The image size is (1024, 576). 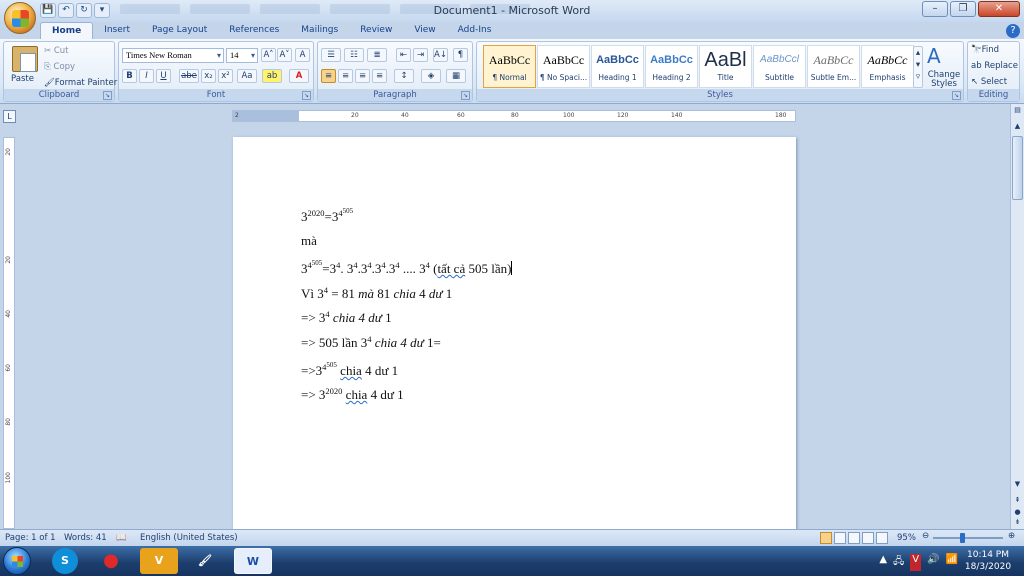 What do you see at coordinates (963, 9) in the screenshot?
I see `maximize-button: ❐` at bounding box center [963, 9].